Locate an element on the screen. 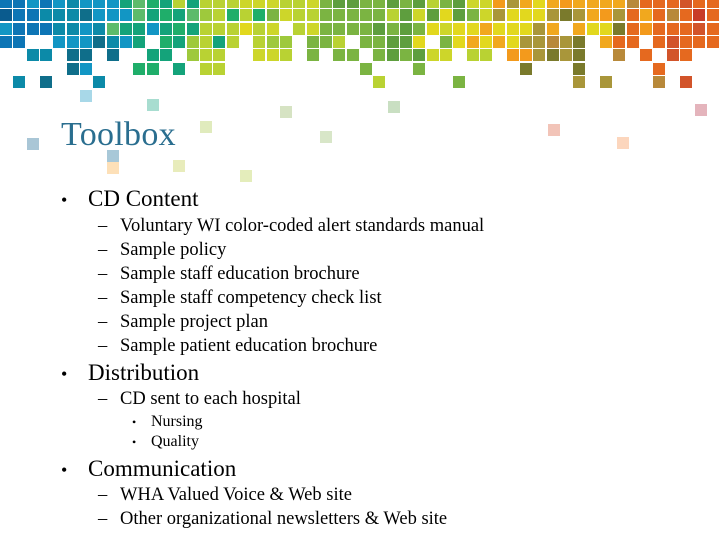 This screenshot has height=540, width=720. section-distribution: • Distribution is located at coordinates (130, 373).